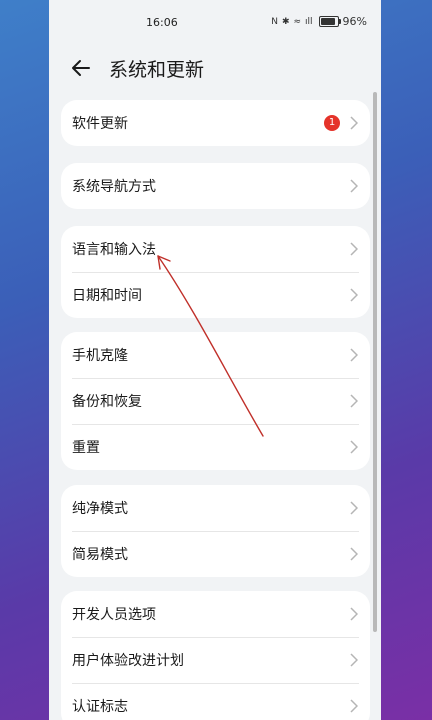  Describe the element at coordinates (157, 70) in the screenshot. I see `page-title: 系统和更新` at that location.